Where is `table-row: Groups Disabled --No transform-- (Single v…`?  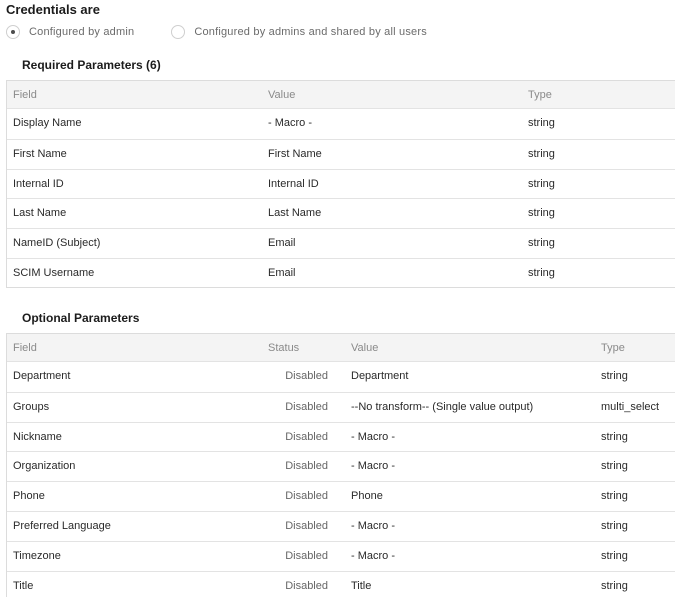 table-row: Groups Disabled --No transform-- (Single v… is located at coordinates (341, 406).